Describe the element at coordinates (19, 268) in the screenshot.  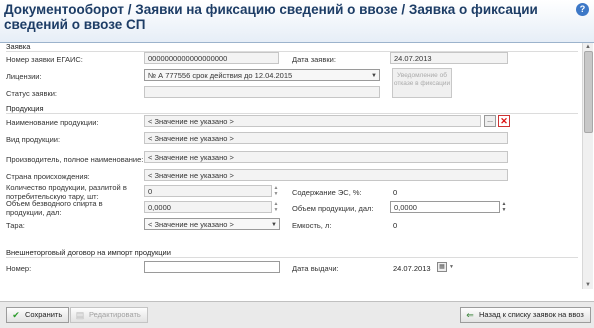
I see `contract-number-label: Номер:` at that location.